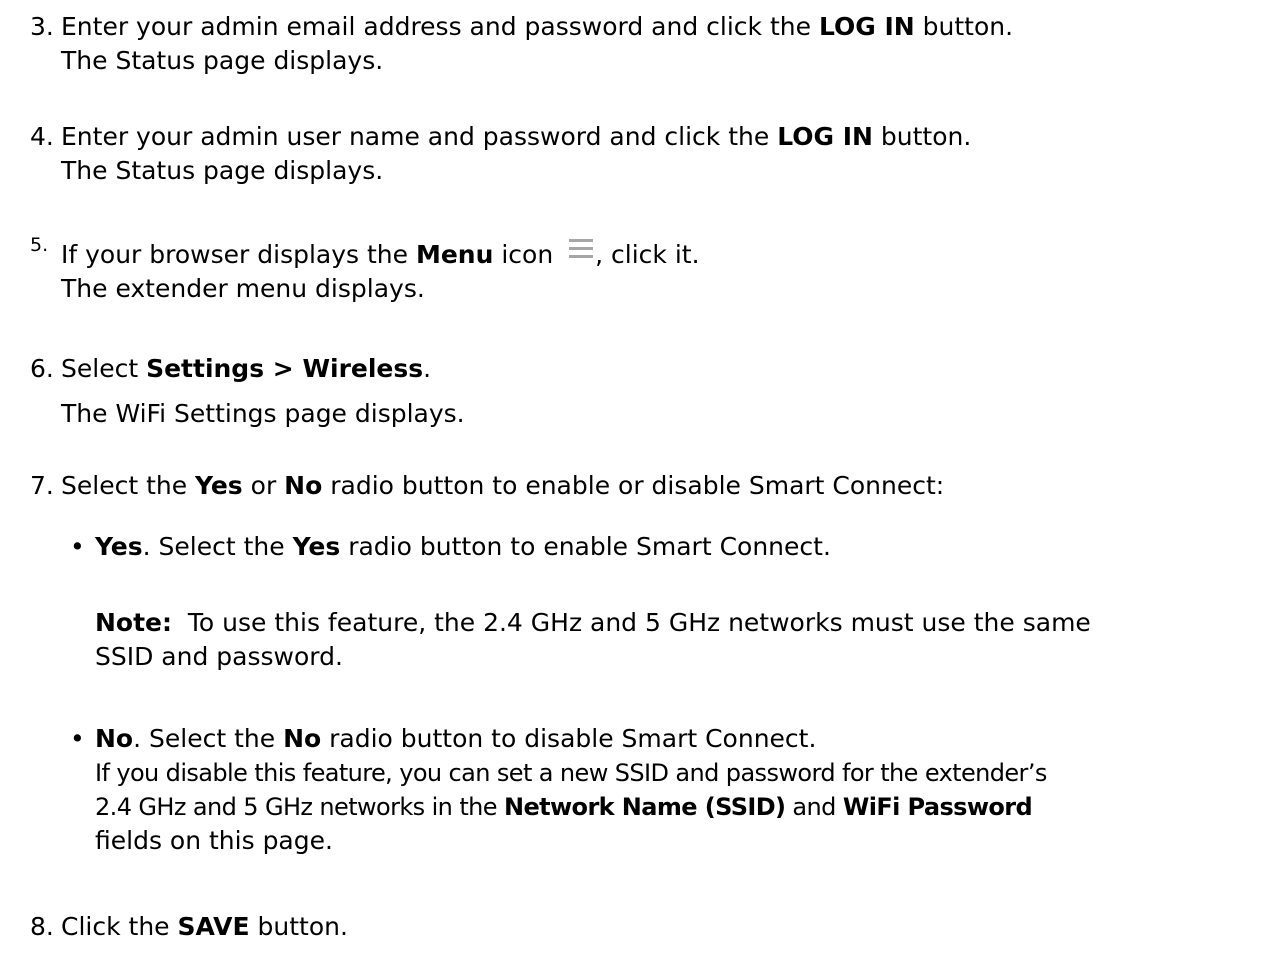 This screenshot has width=1270, height=961. What do you see at coordinates (42, 926) in the screenshot?
I see `step-number: 8.` at bounding box center [42, 926].